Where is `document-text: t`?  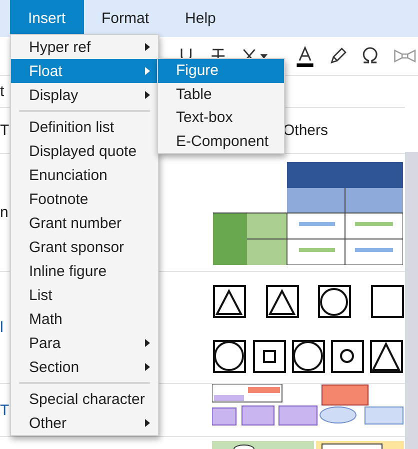 document-text: t is located at coordinates (2, 91).